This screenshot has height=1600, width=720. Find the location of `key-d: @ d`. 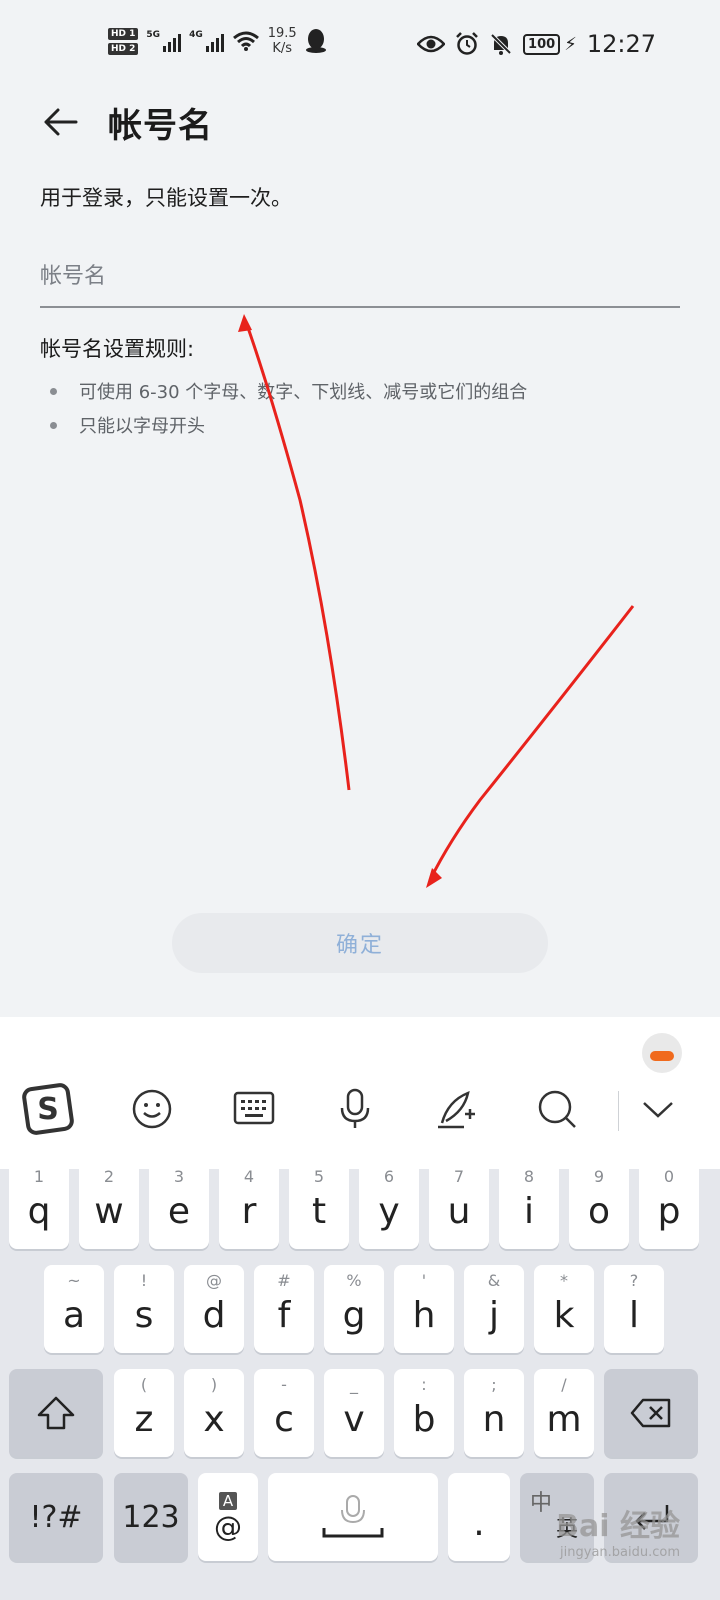

key-d: @ d is located at coordinates (214, 1309).